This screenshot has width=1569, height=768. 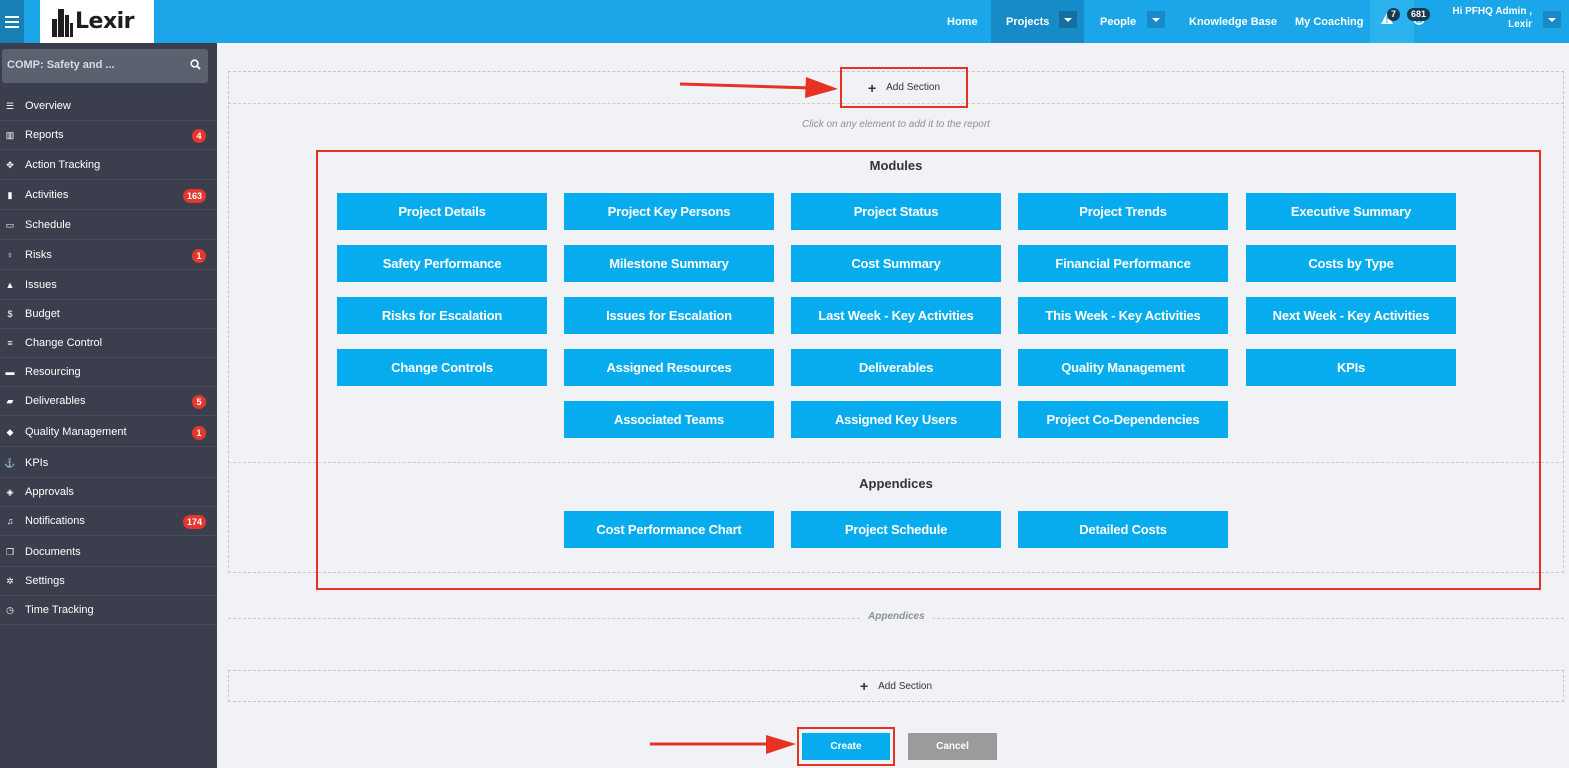 I want to click on sidebar-item-label: Settings, so click(x=45, y=581).